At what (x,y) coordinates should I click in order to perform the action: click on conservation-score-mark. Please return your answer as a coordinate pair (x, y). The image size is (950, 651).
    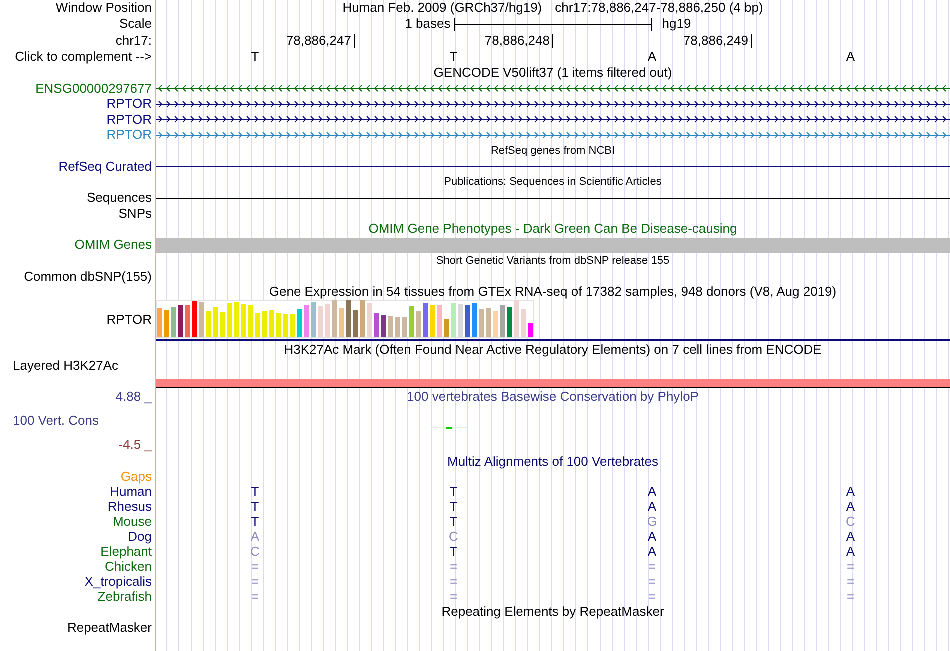
    Looking at the image, I should click on (449, 428).